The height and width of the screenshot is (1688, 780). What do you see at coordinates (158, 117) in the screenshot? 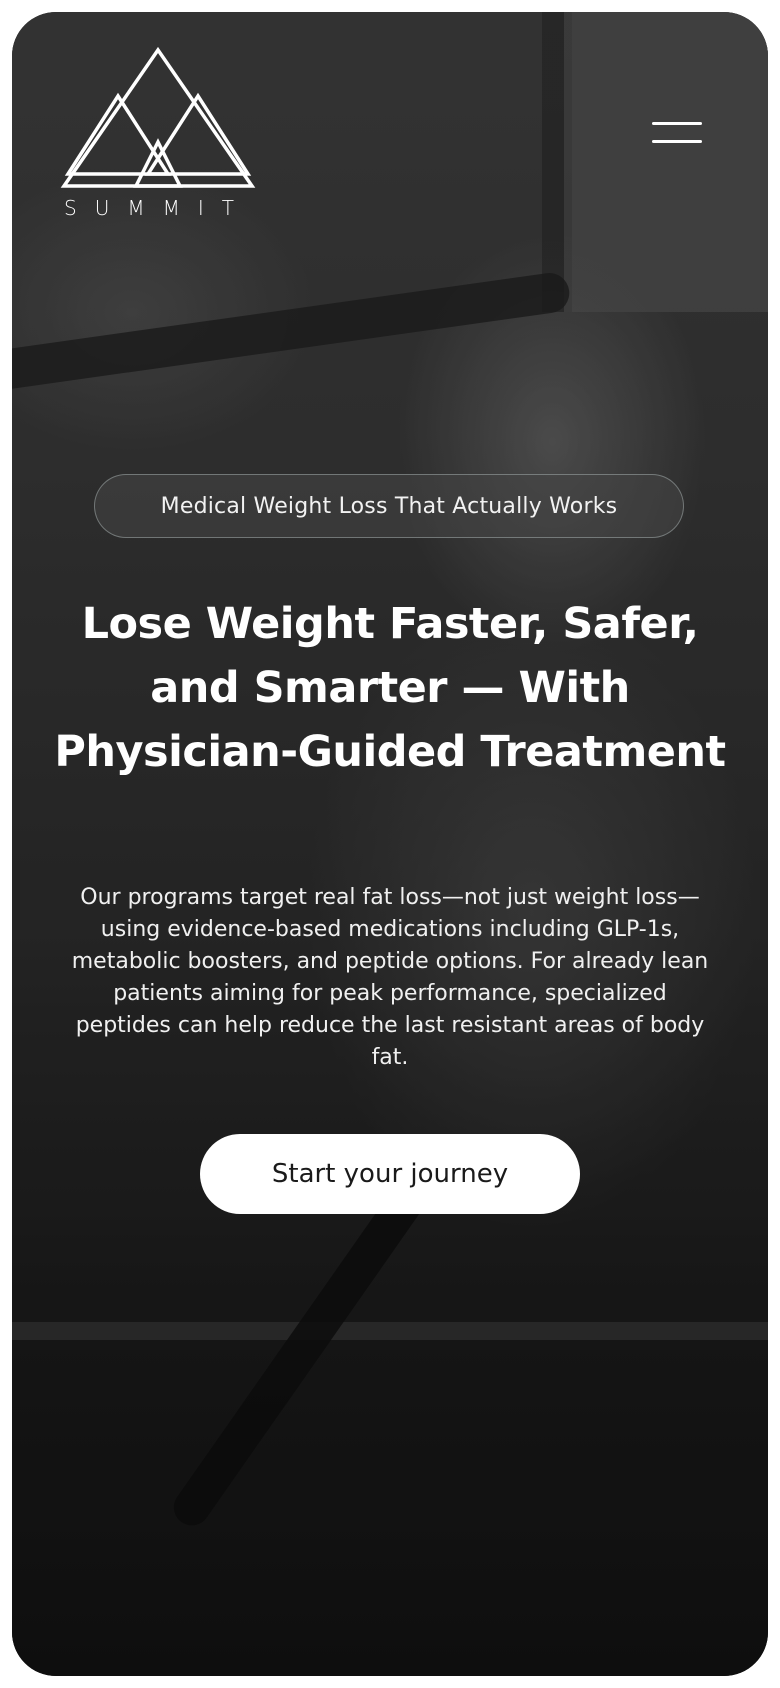
I see `mountain-triangles-logo-icon` at bounding box center [158, 117].